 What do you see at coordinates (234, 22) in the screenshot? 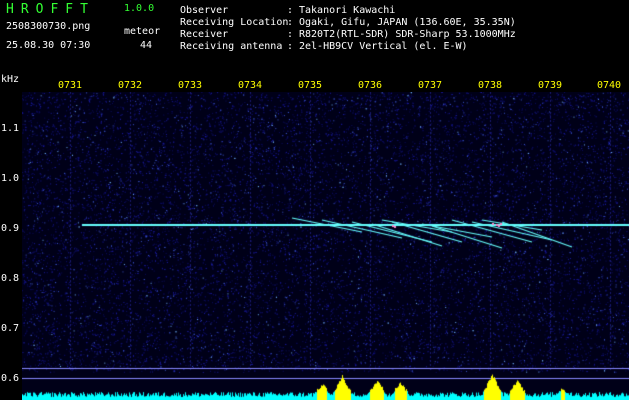
I see `info-key-location: Receiving Location` at bounding box center [234, 22].